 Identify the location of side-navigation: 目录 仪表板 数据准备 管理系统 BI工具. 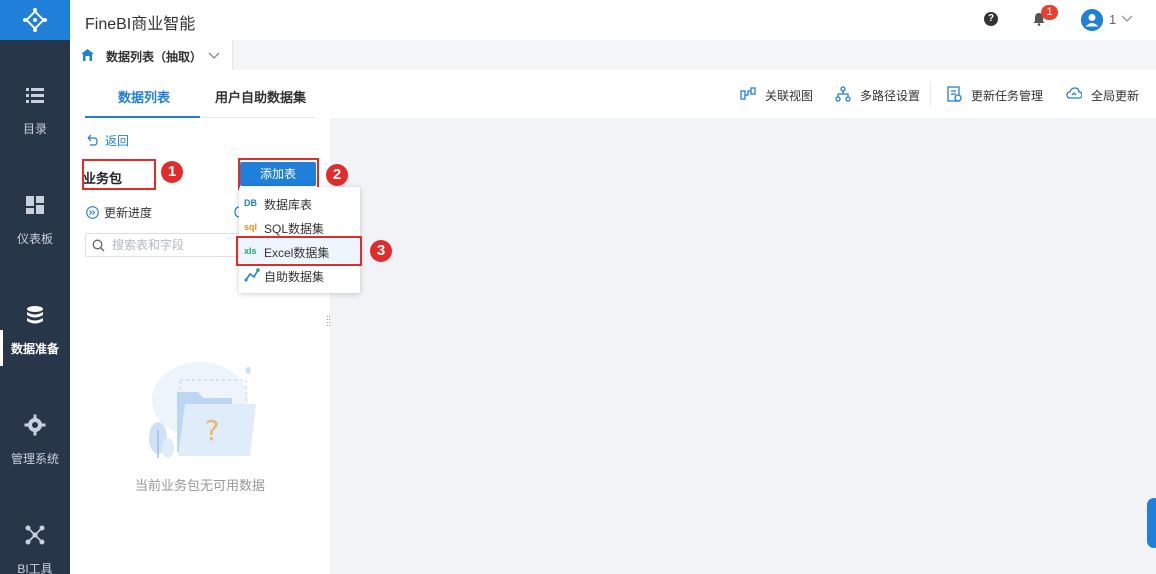
(35, 287).